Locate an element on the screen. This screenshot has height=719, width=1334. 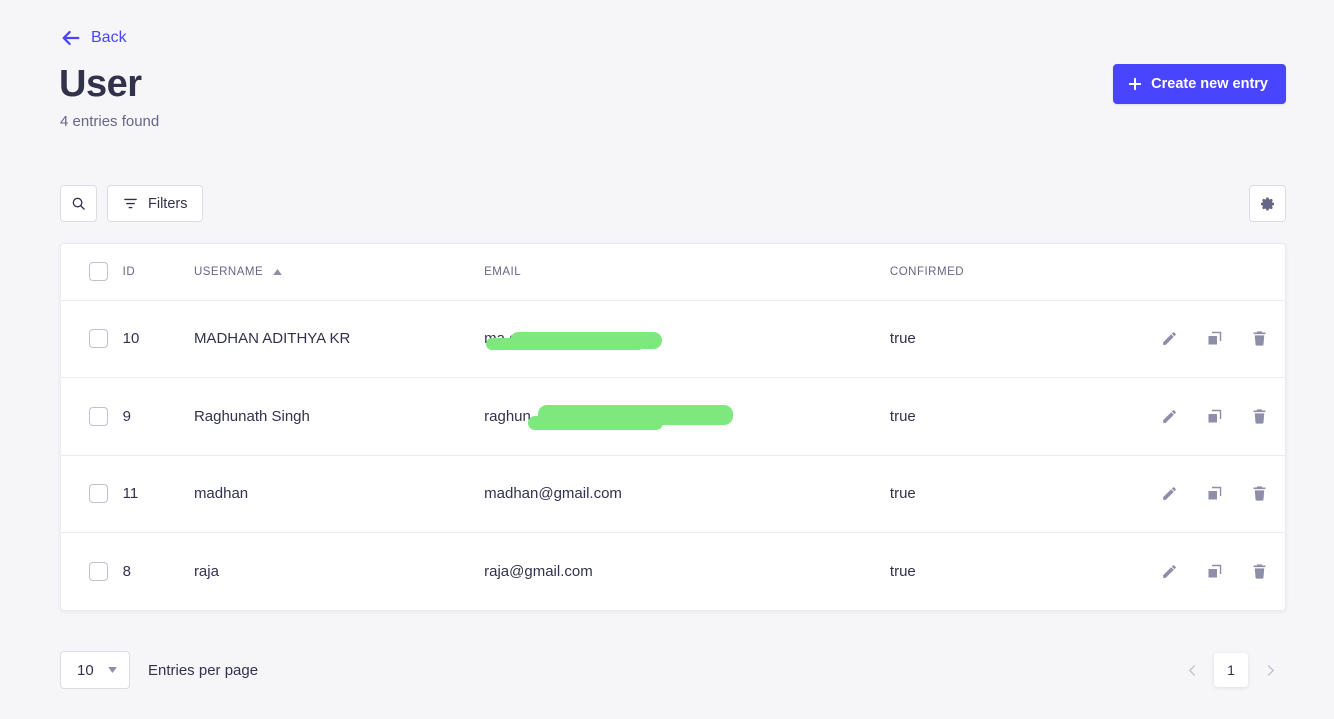
table-row: 11 madhan madhan@gmail.com true is located at coordinates (673, 494).